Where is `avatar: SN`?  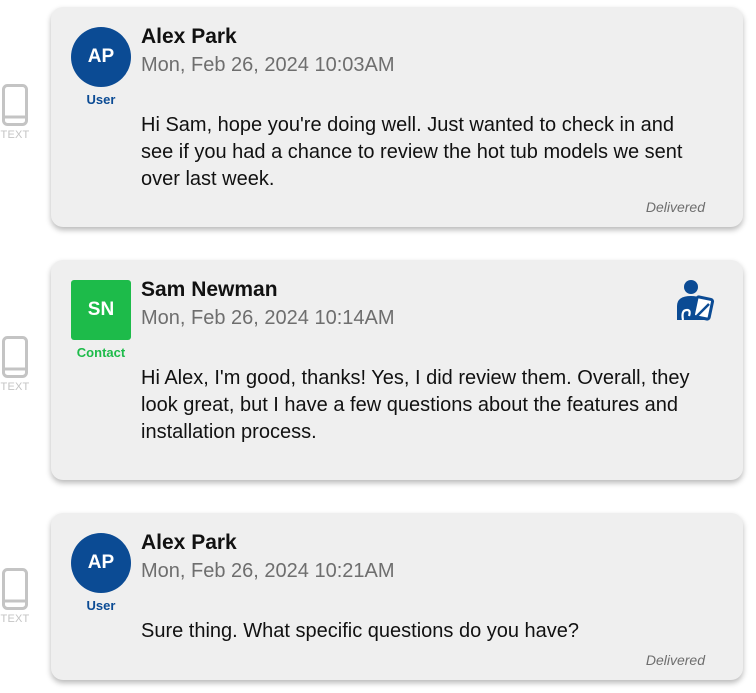
avatar: SN is located at coordinates (101, 310).